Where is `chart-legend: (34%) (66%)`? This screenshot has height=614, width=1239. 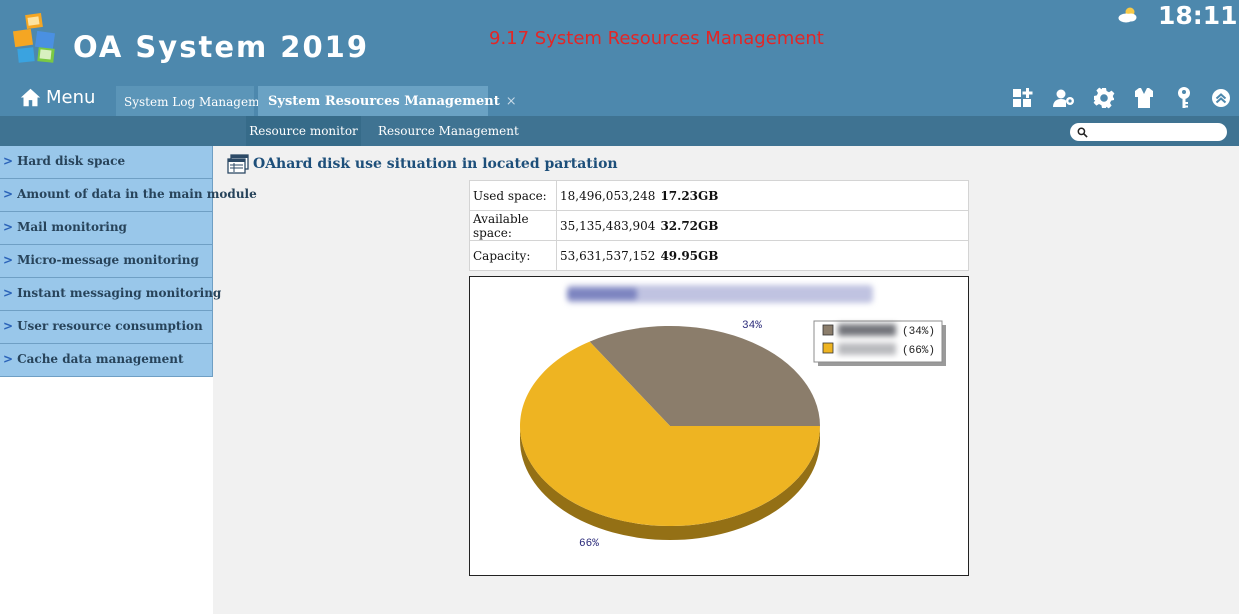
chart-legend: (34%) (66%) is located at coordinates (879, 343).